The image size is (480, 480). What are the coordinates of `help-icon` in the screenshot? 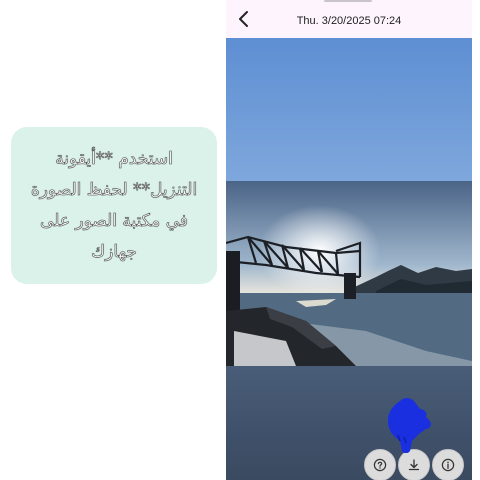 It's located at (380, 465).